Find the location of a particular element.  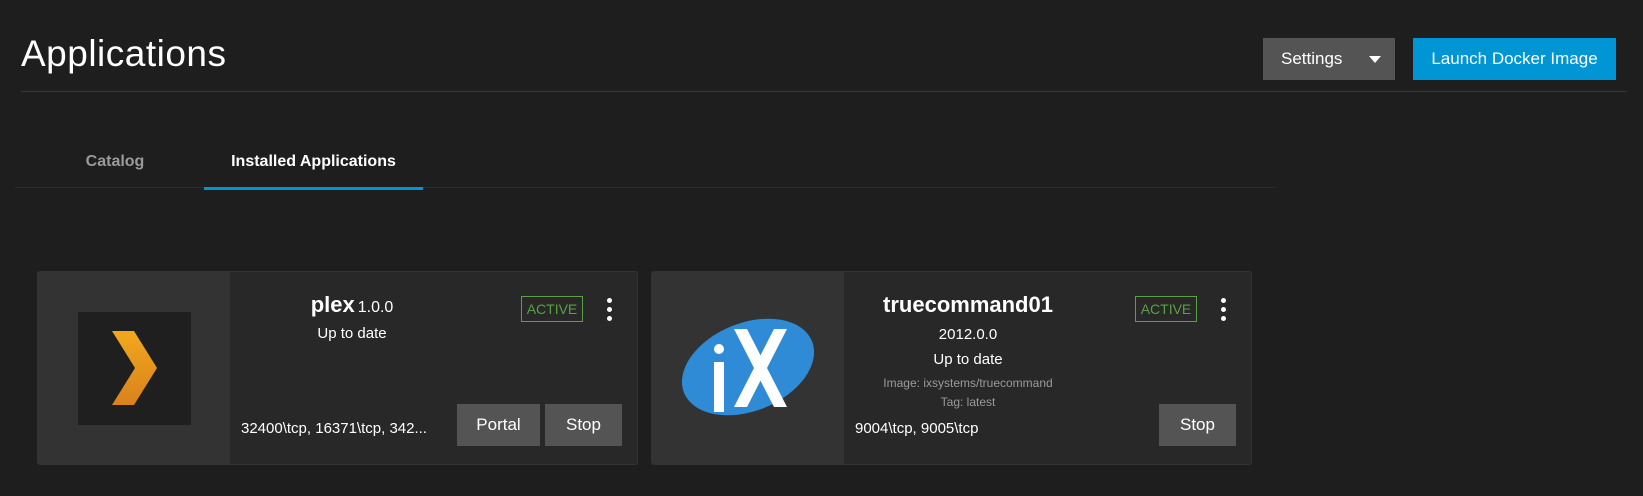

app-image: Image: ixsystems/truecommand is located at coordinates (968, 383).